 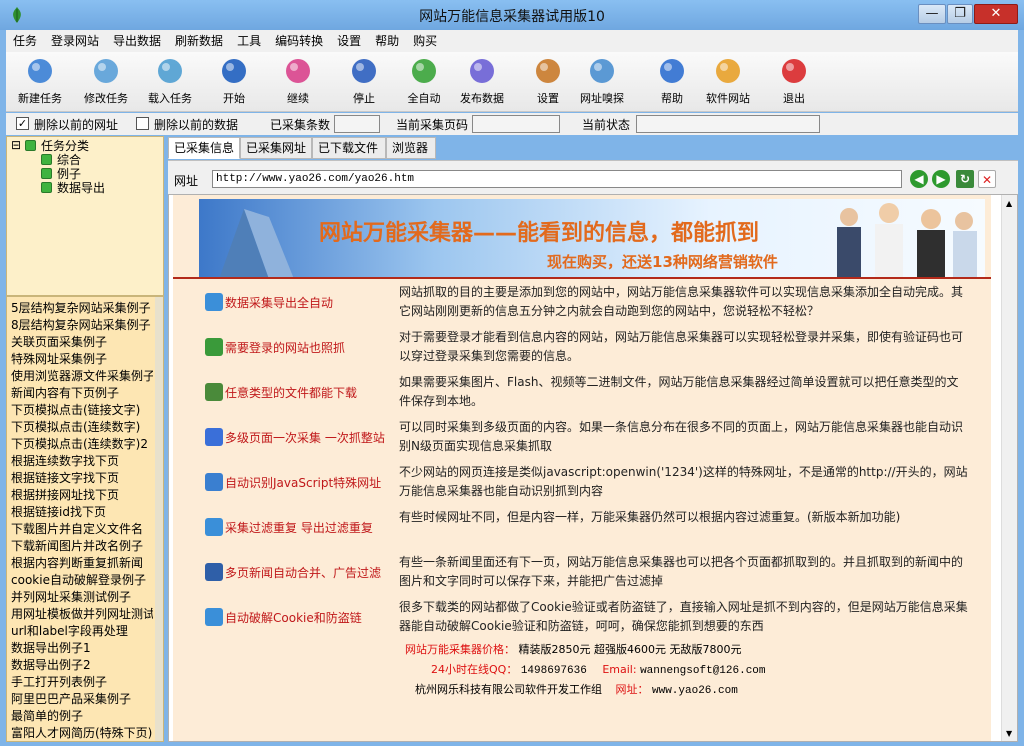 I want to click on tree-root-checkbox, so click(x=30, y=145).